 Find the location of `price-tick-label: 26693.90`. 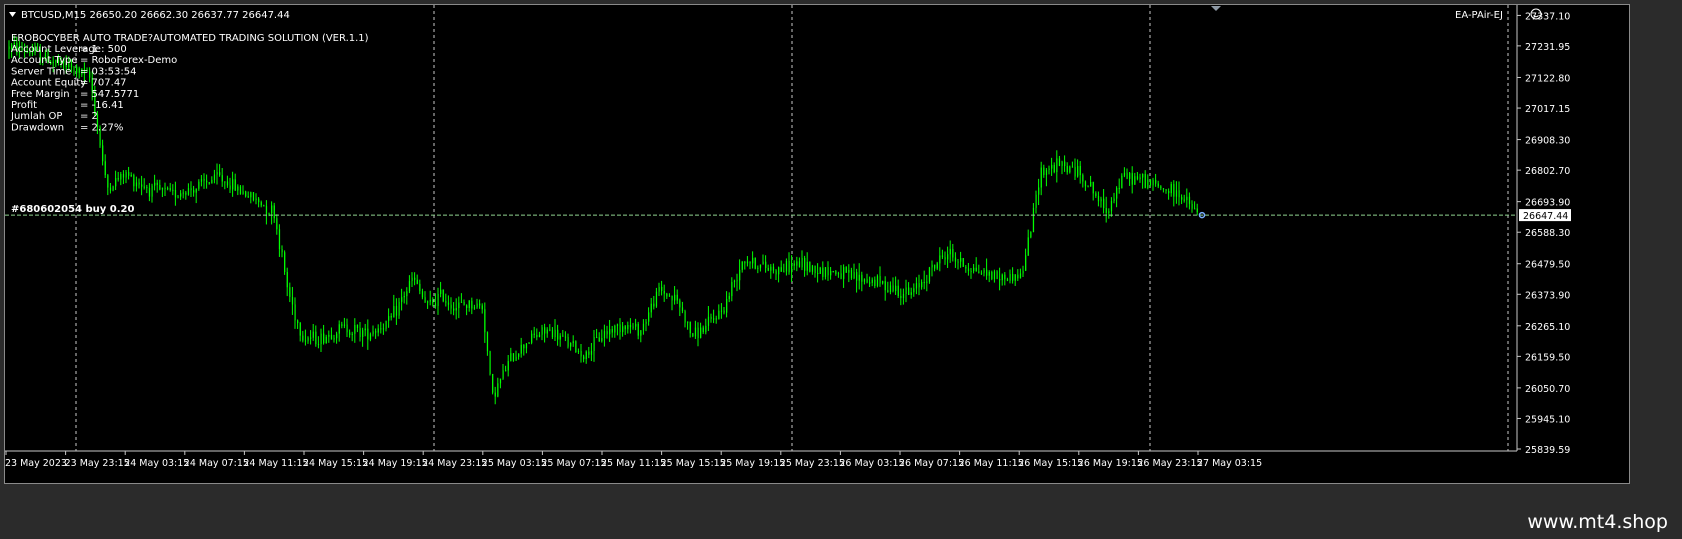

price-tick-label: 26693.90 is located at coordinates (1547, 203).